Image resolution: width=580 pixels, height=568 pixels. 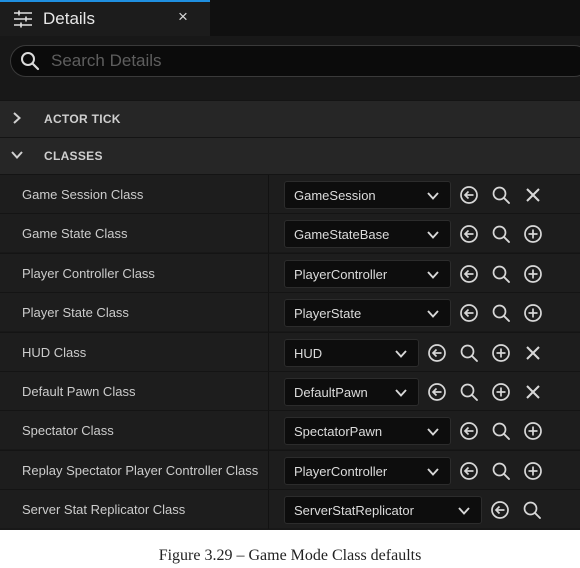 I want to click on class-picker-dropdown: GameStateBase, so click(x=367, y=234).